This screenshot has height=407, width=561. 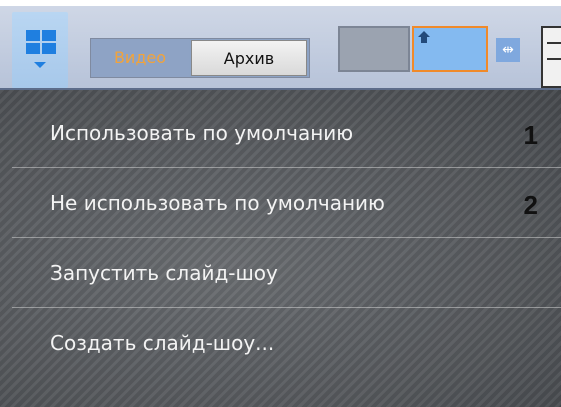 I want to click on layout-select-button, so click(x=40, y=50).